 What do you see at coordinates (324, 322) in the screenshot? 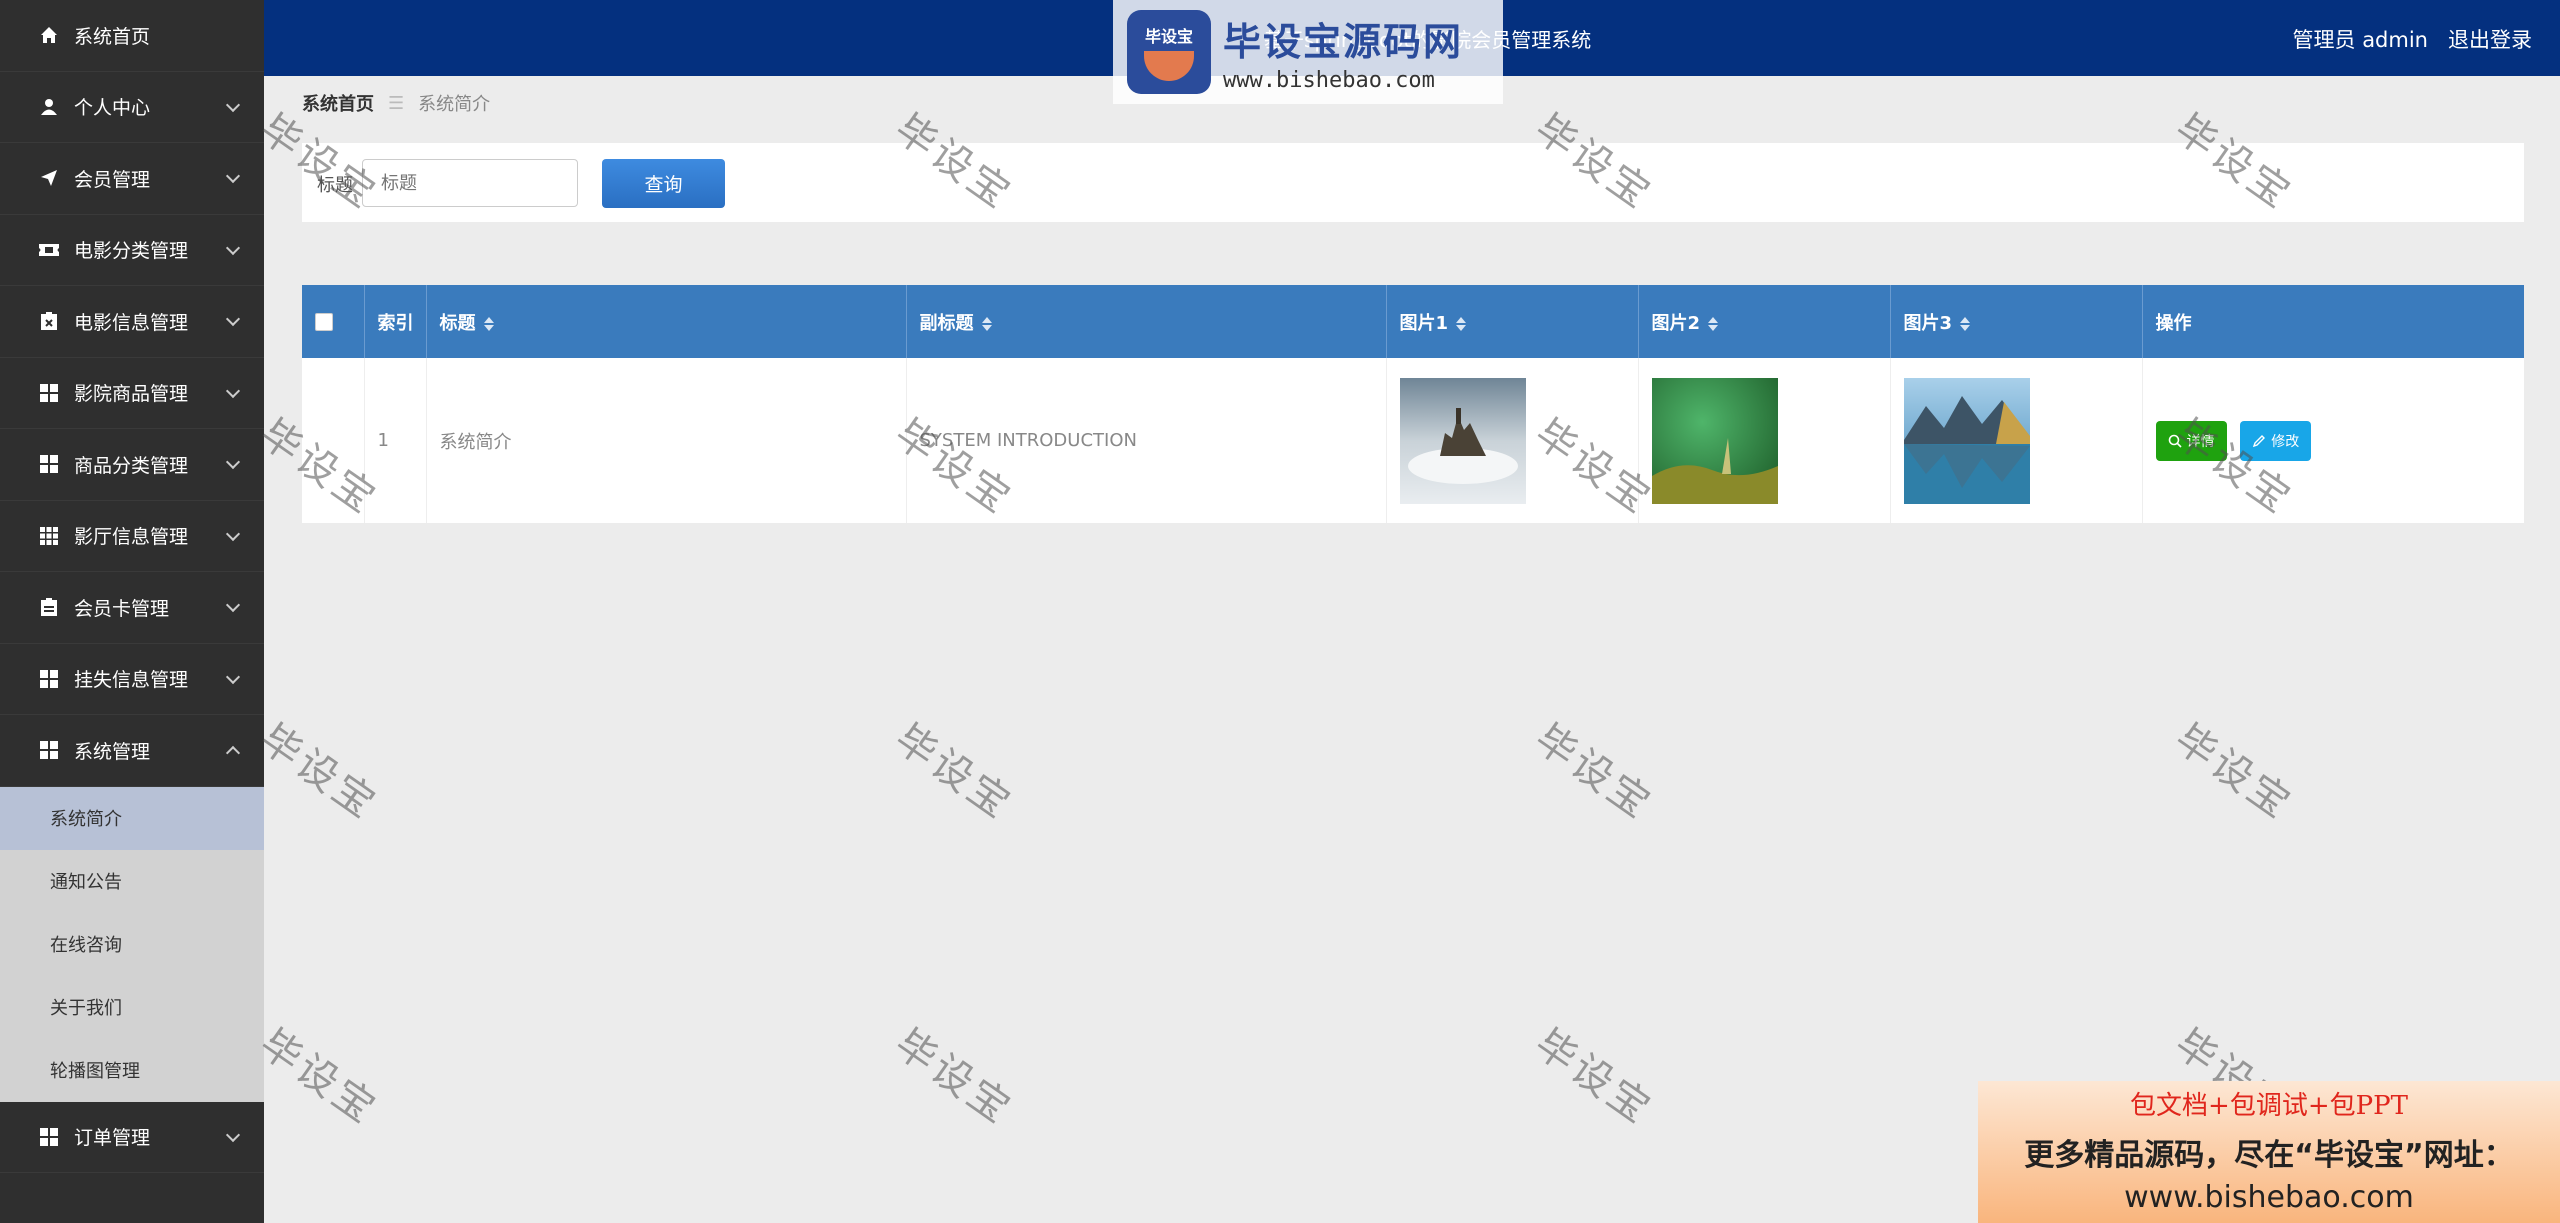
I see `select-all-checkbox` at bounding box center [324, 322].